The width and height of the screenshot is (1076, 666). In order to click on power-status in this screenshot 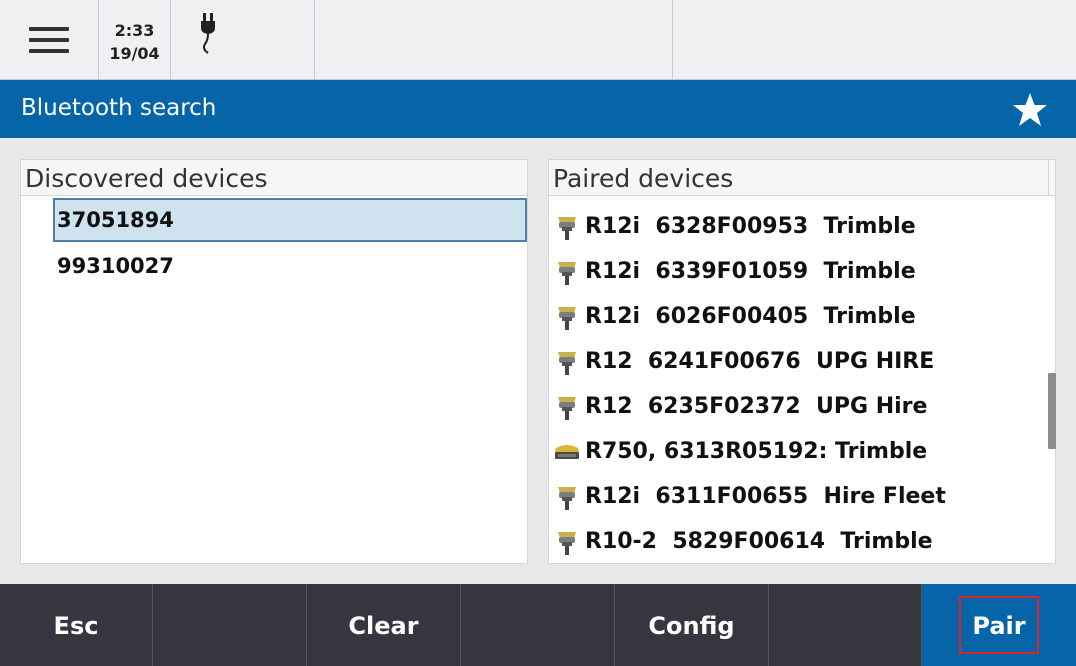, I will do `click(243, 39)`.